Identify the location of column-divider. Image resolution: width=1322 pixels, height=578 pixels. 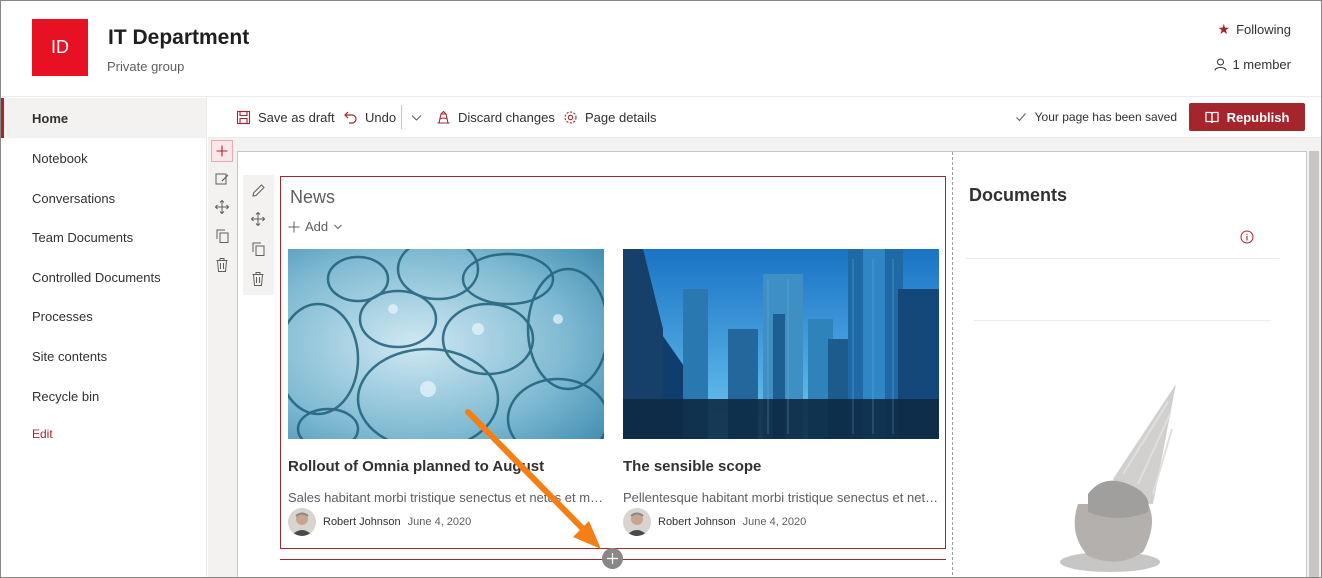
(952, 364).